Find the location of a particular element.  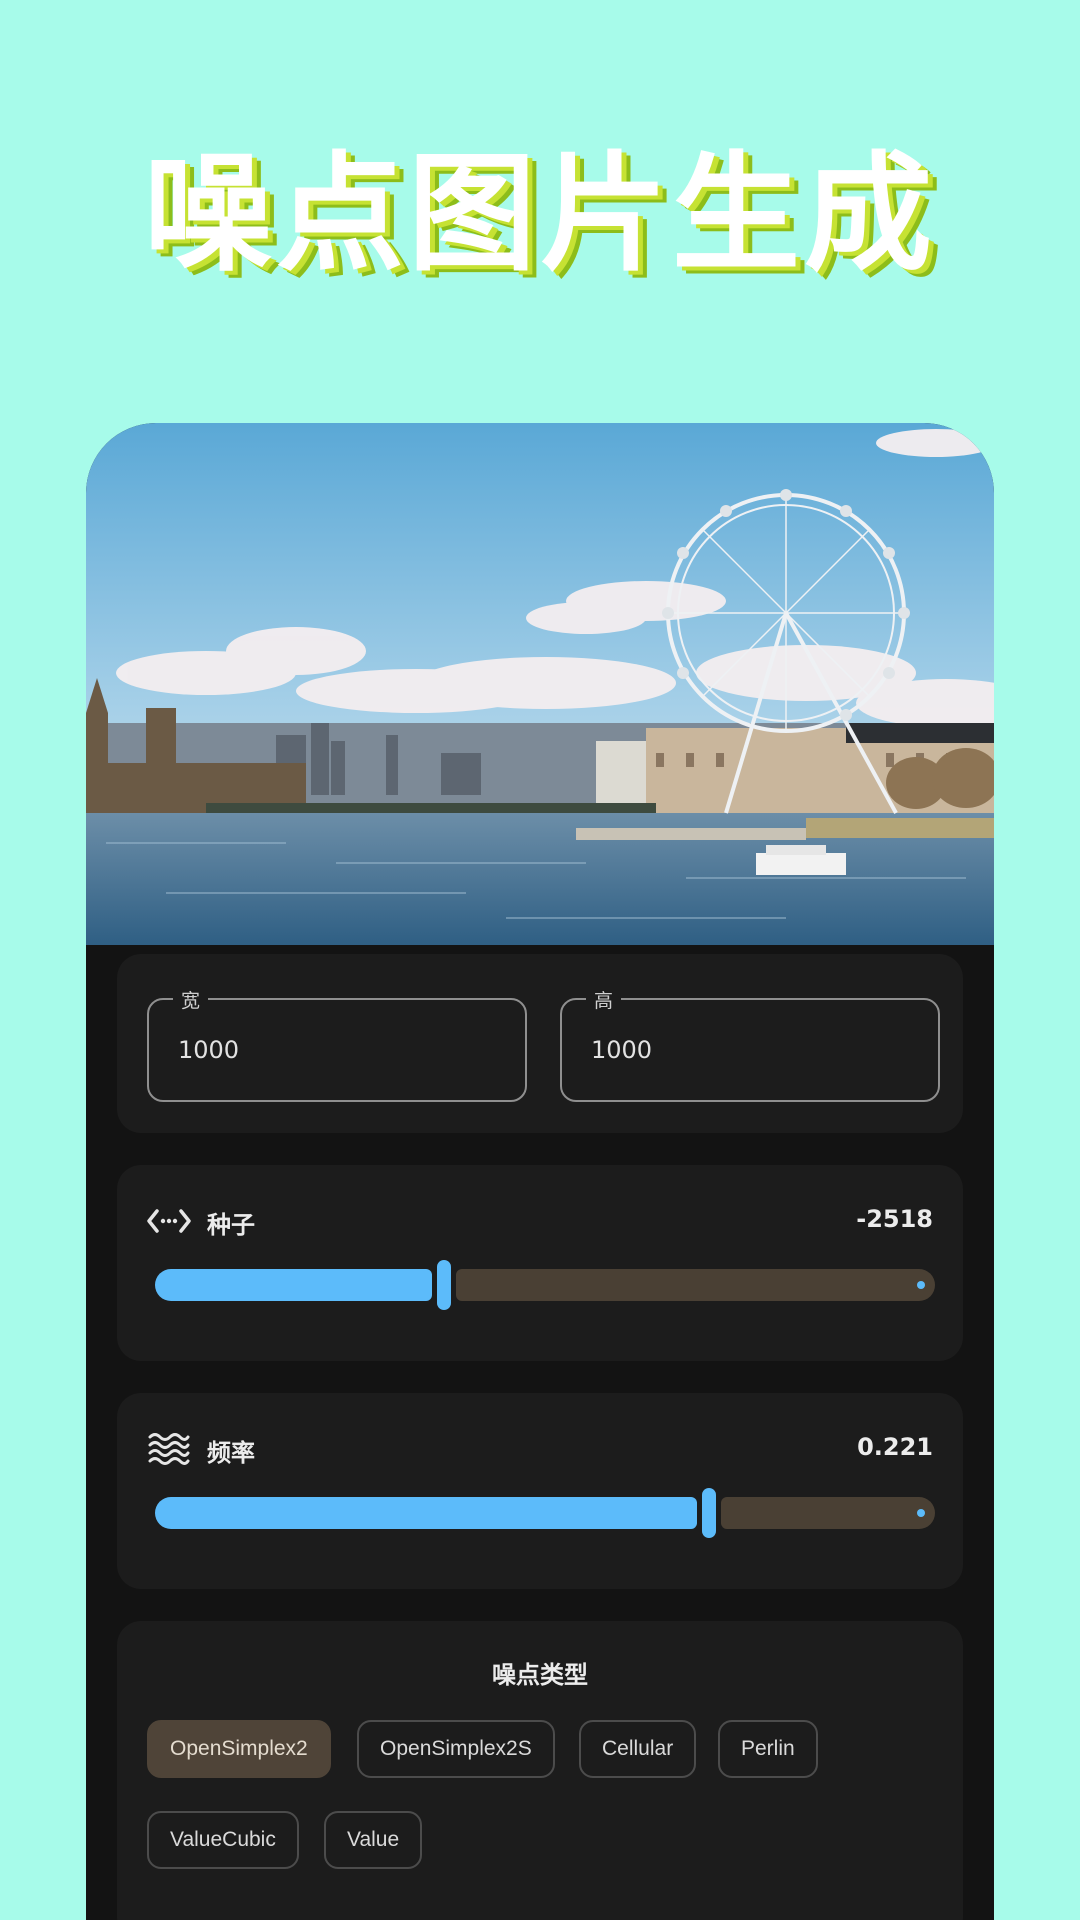

chip-valuecubic: ValueCubic is located at coordinates (223, 1840).